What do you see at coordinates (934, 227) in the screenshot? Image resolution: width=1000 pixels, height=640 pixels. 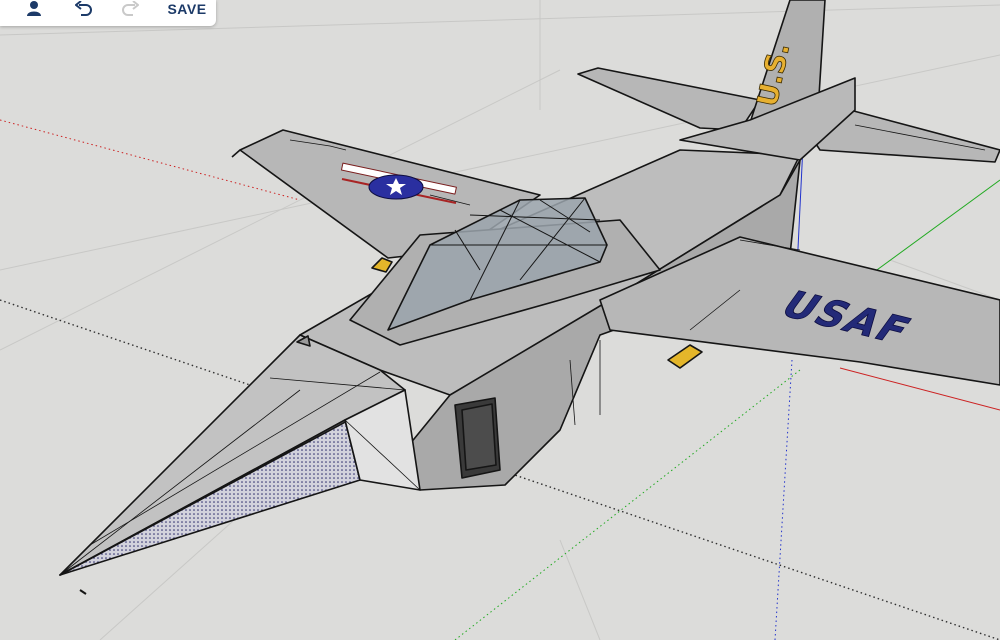 I see `green-axis` at bounding box center [934, 227].